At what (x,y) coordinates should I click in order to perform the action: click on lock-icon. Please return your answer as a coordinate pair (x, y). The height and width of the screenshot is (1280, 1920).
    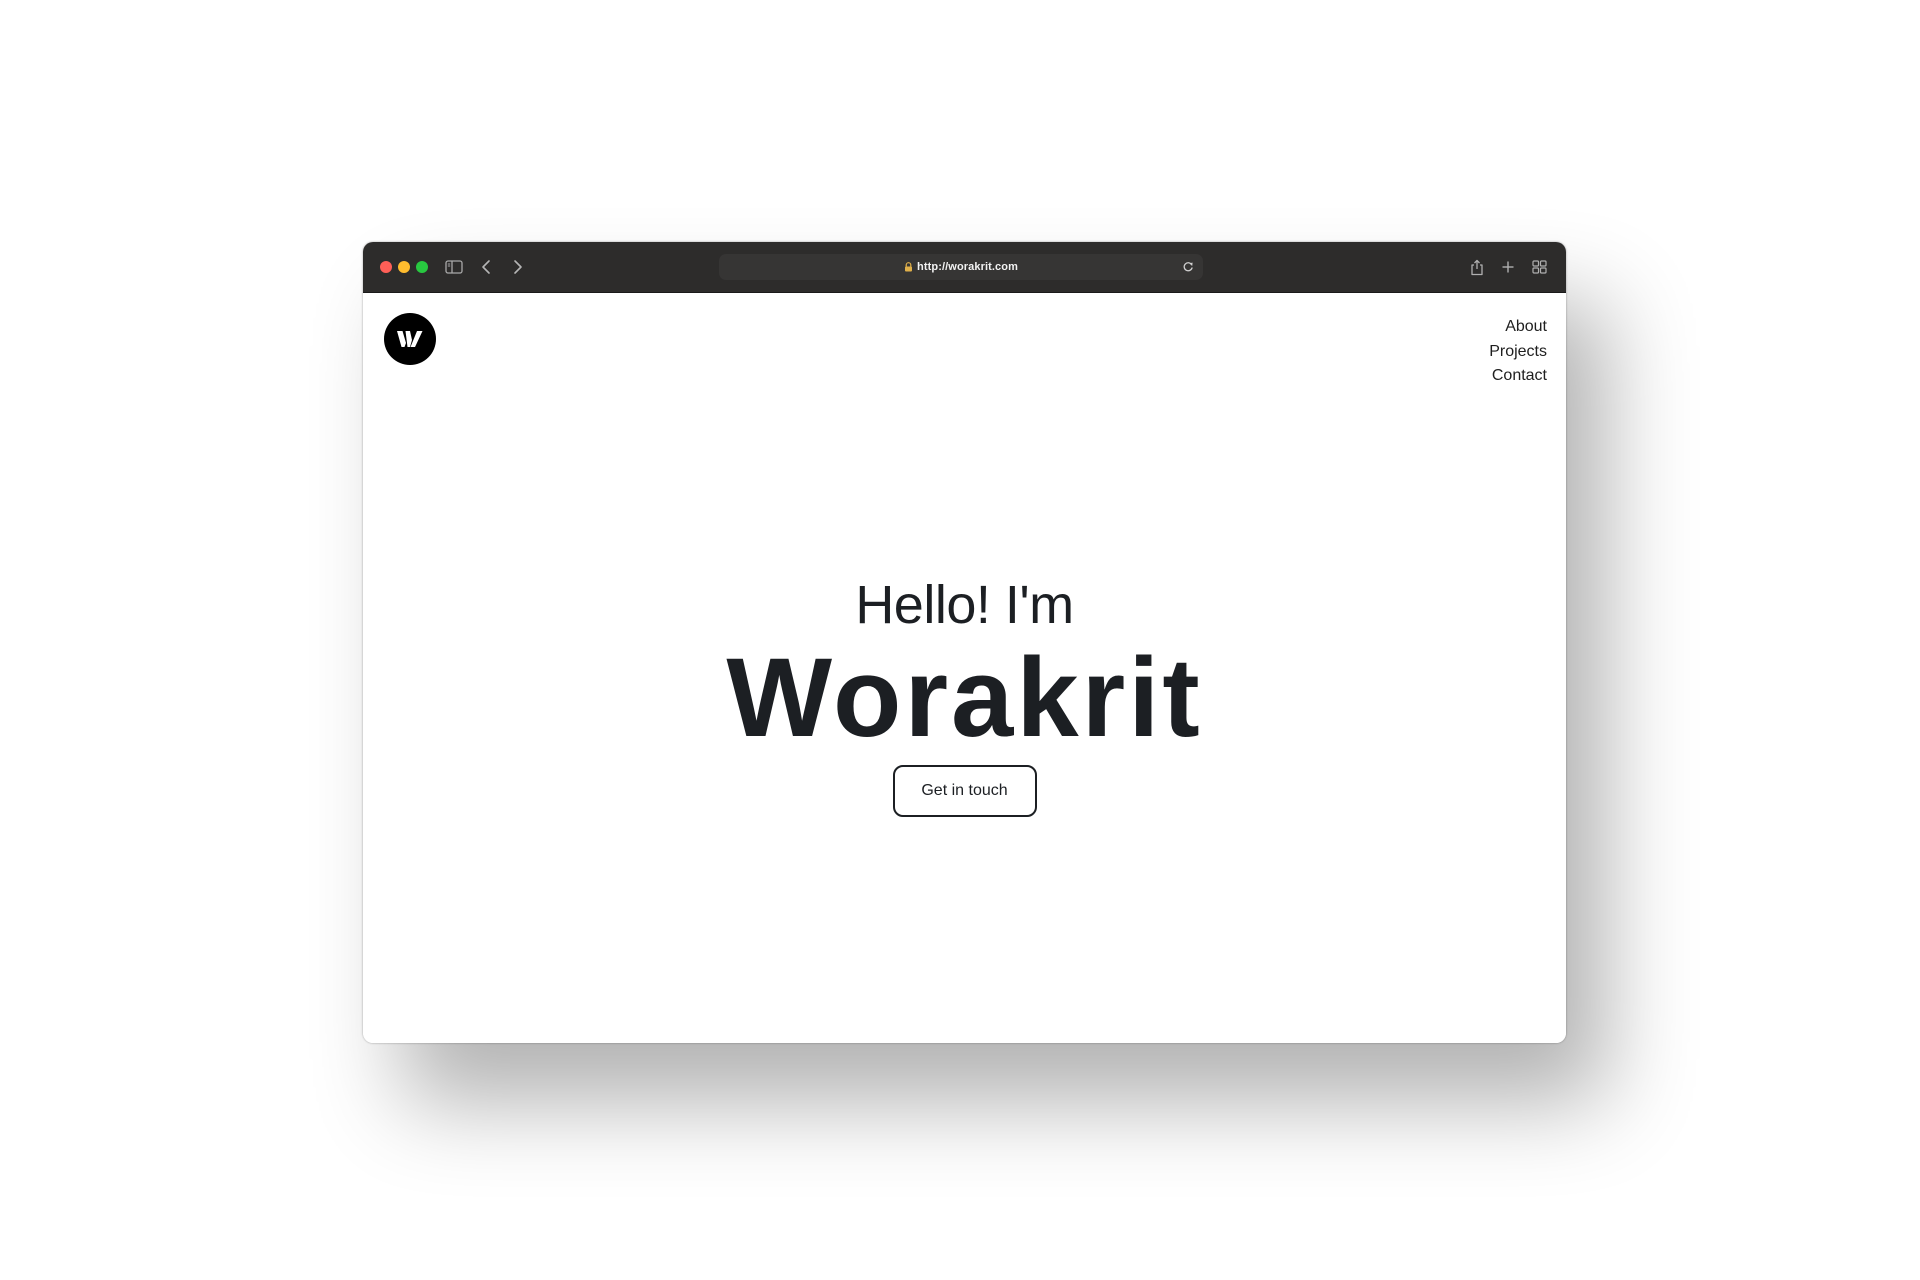
    Looking at the image, I should click on (908, 267).